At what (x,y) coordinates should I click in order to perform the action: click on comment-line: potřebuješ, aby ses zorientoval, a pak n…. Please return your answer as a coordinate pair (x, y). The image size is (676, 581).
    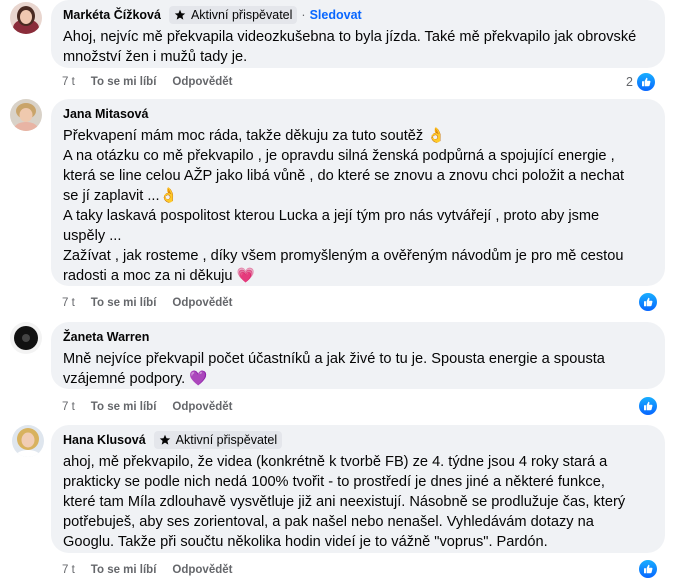
    Looking at the image, I should click on (328, 522).